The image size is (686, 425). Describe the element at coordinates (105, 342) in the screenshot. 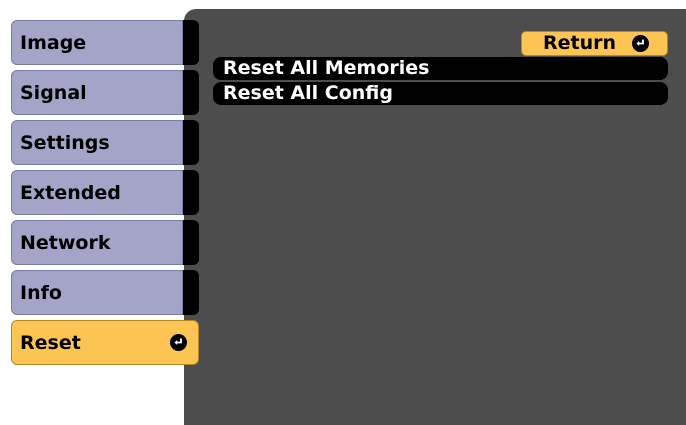

I see `sidebar-item-reset: Reset` at that location.